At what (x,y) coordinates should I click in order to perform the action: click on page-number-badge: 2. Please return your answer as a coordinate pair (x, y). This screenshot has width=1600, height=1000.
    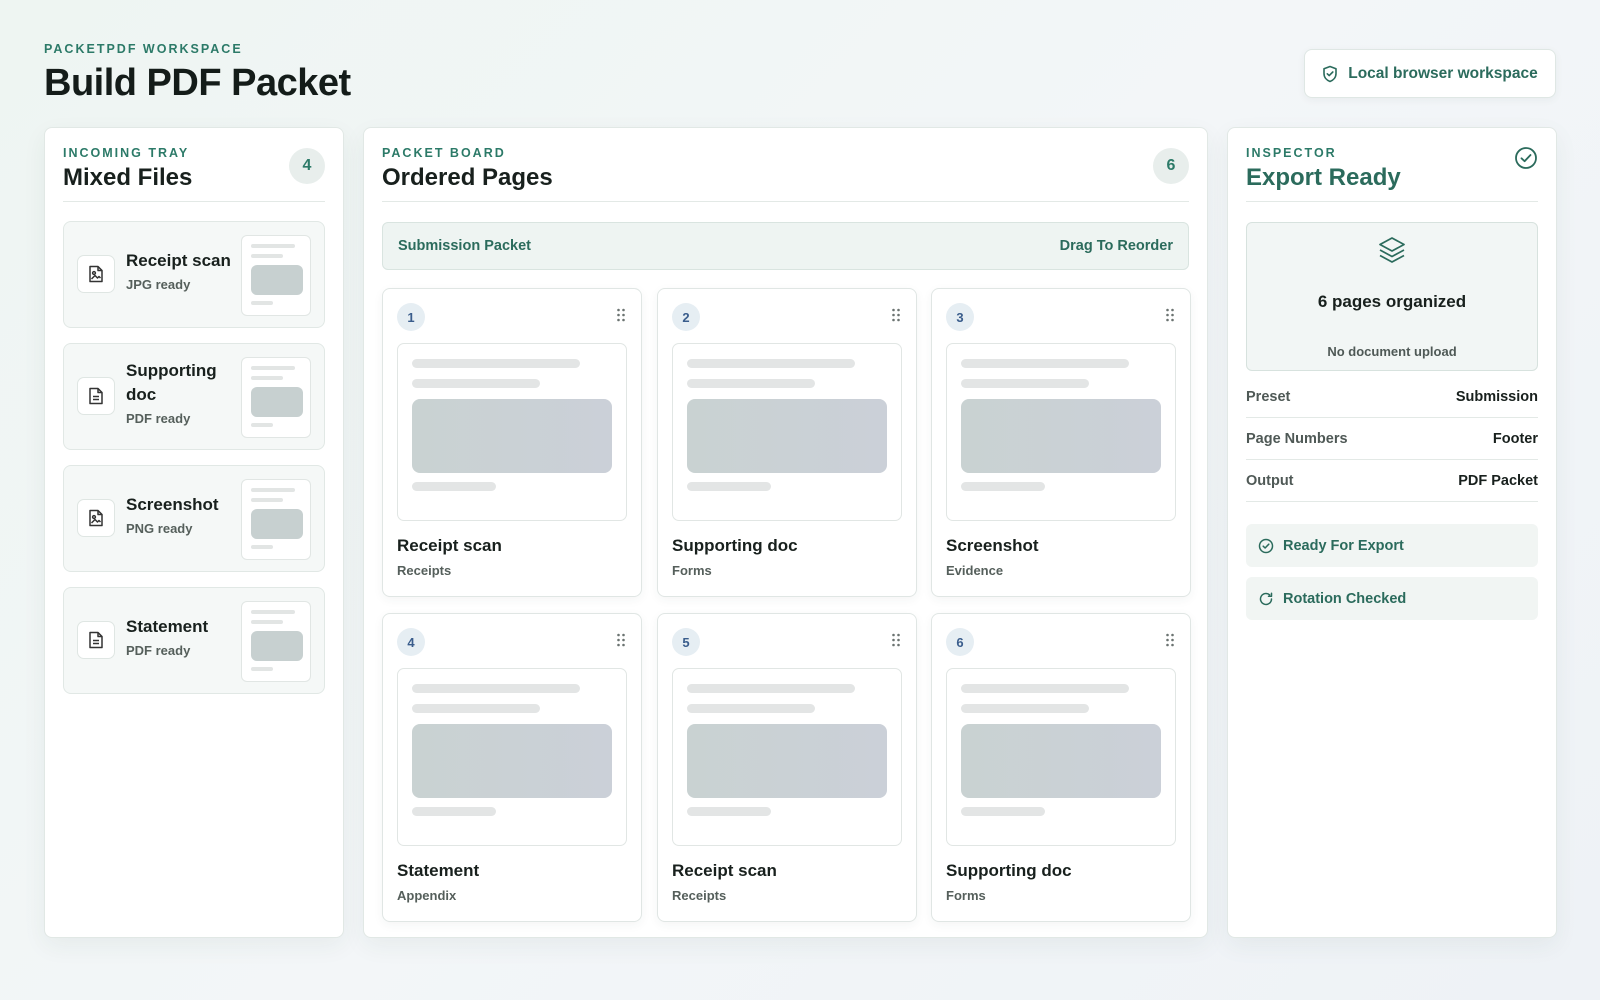
    Looking at the image, I should click on (686, 317).